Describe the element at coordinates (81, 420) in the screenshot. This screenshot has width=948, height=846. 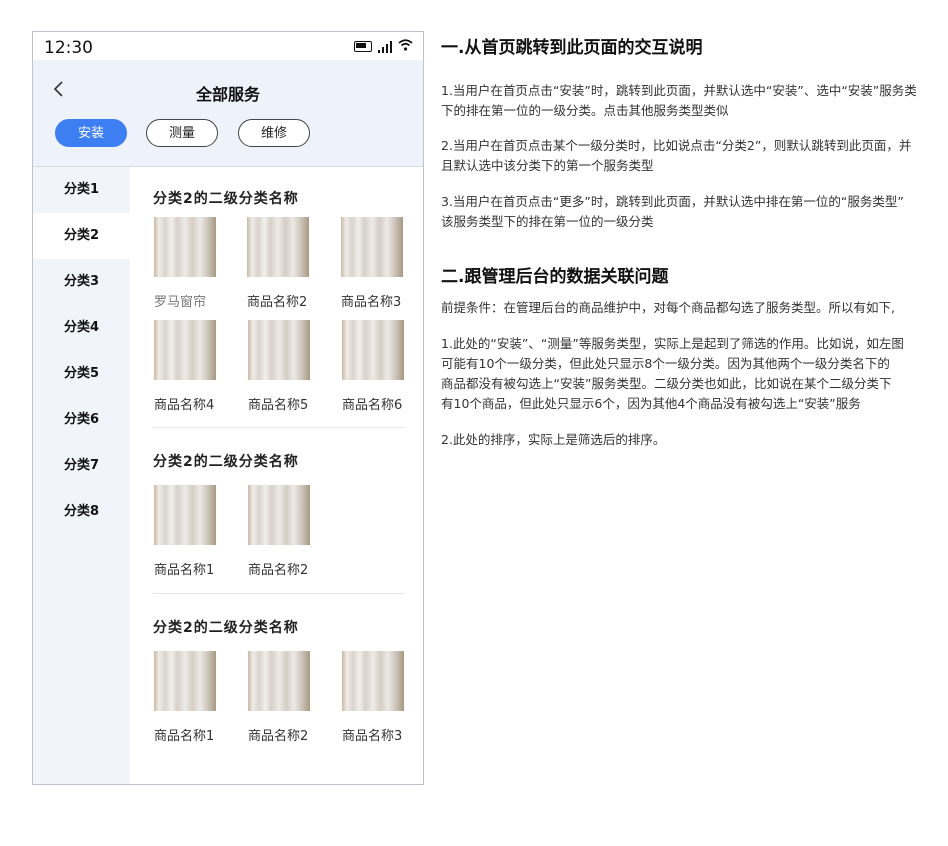
I see `sidebar-item-6: 分类6` at that location.